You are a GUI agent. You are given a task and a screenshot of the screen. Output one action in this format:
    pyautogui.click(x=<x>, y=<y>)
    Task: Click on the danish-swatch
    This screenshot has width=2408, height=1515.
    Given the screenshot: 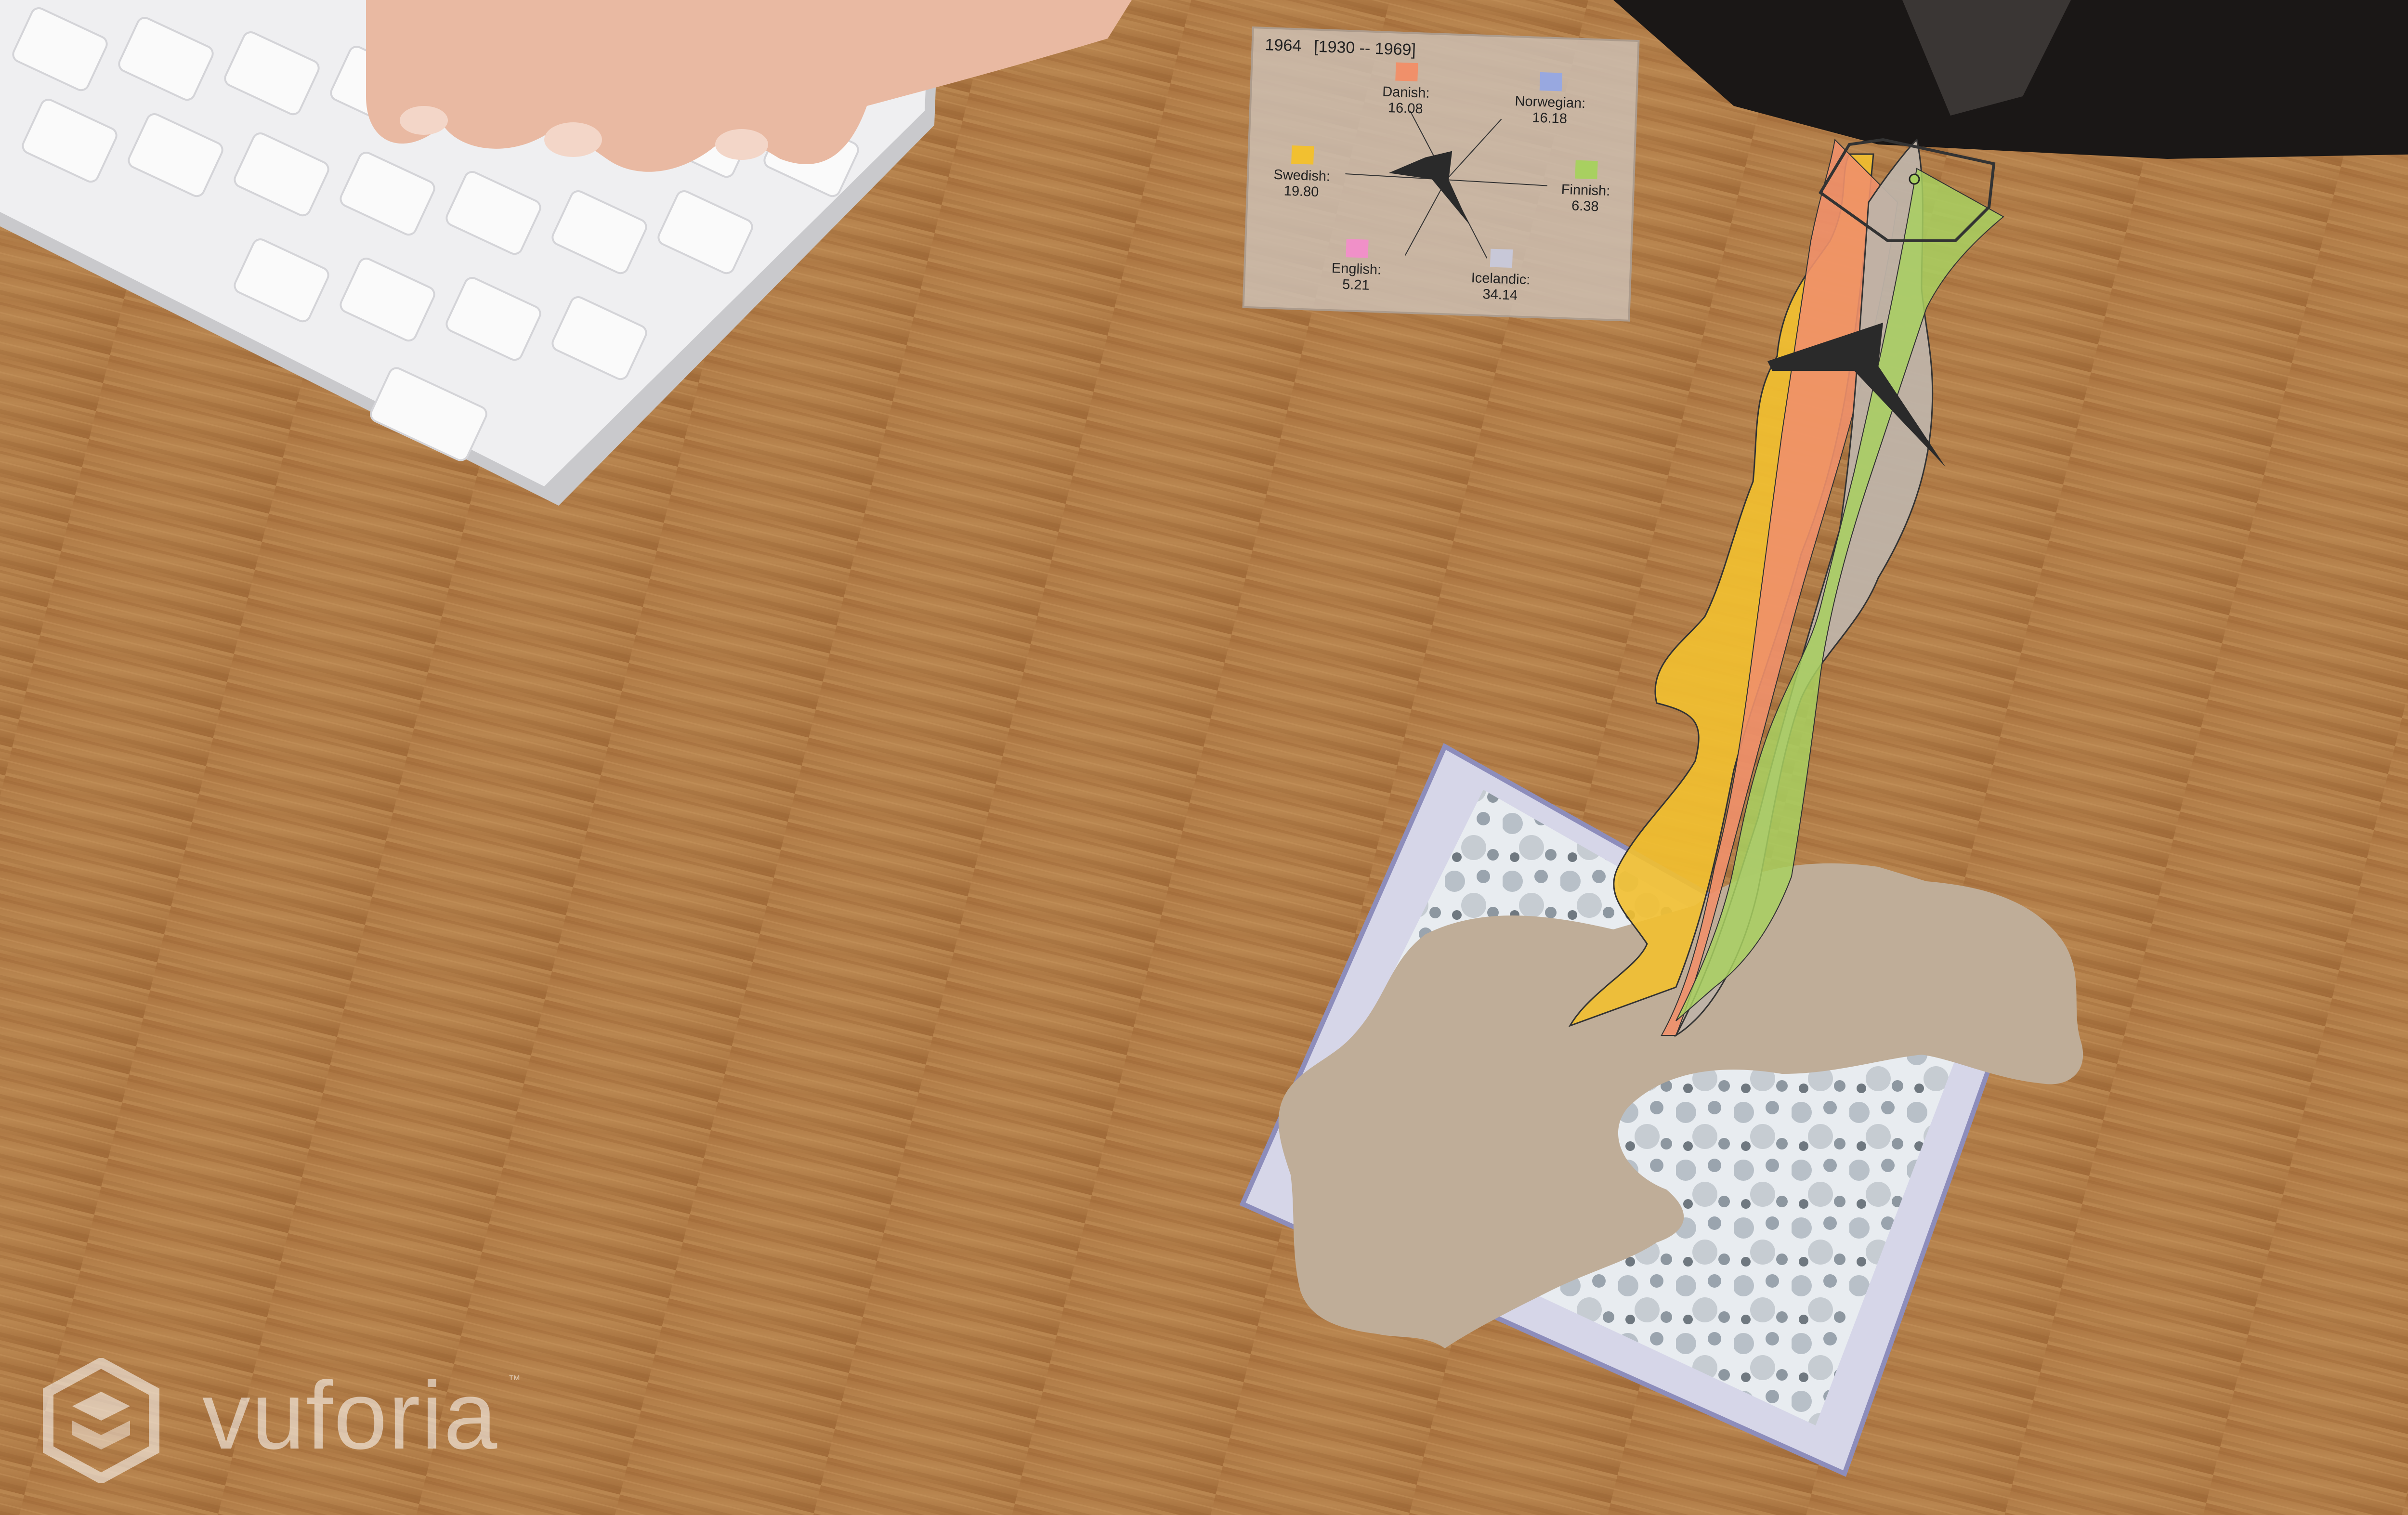 What is the action you would take?
    pyautogui.click(x=1406, y=72)
    